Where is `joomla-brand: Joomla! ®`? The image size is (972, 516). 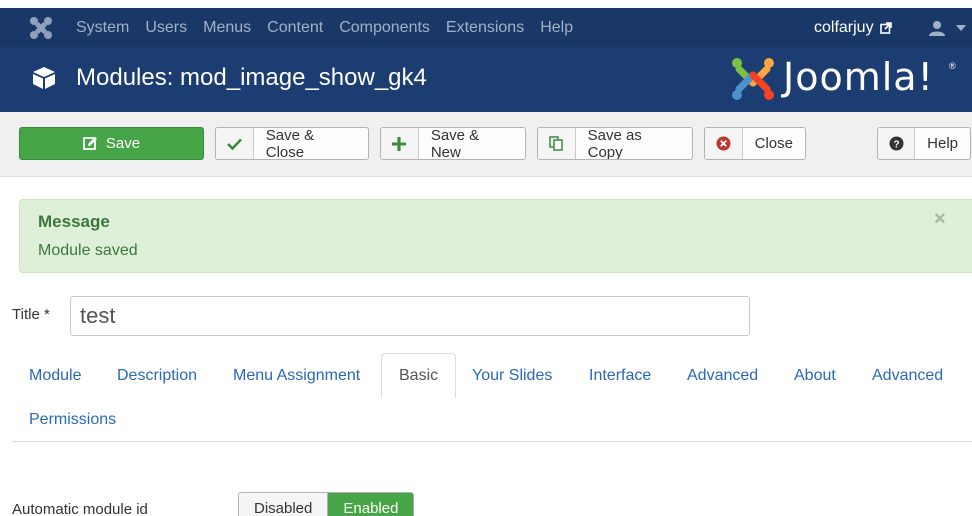
joomla-brand: Joomla! ® is located at coordinates (844, 80).